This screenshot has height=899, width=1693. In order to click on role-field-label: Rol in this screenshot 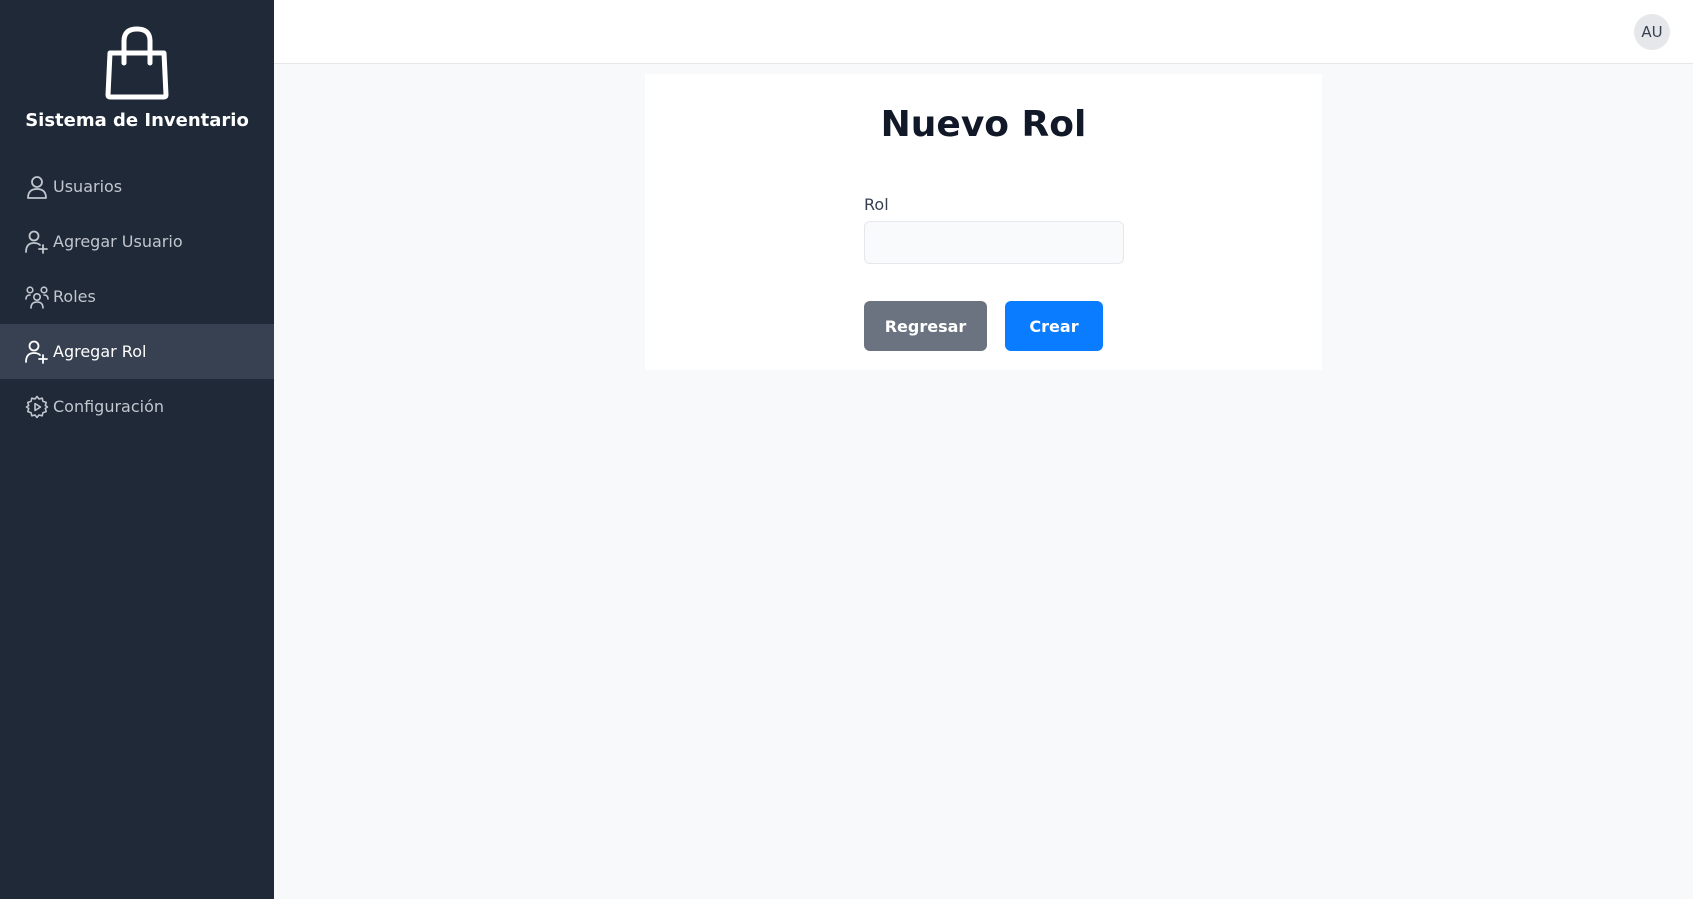, I will do `click(876, 204)`.